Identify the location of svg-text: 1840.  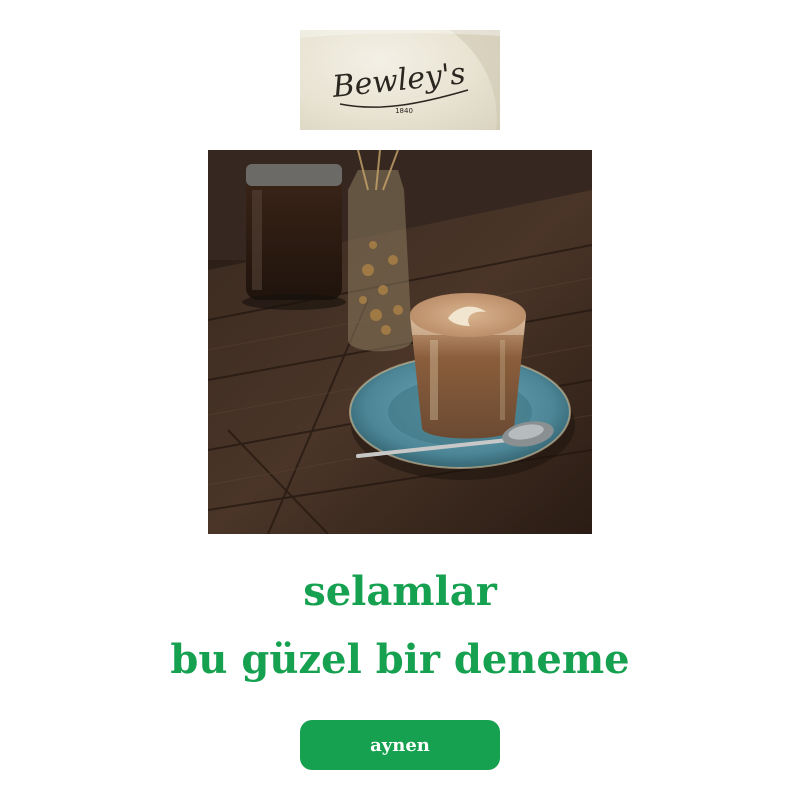
(404, 111).